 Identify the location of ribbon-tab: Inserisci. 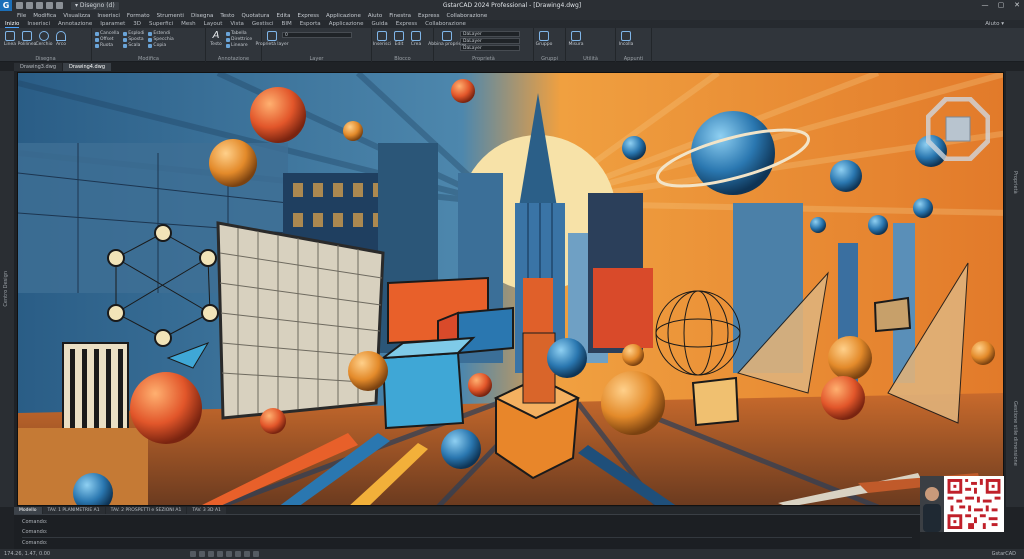
(38, 24).